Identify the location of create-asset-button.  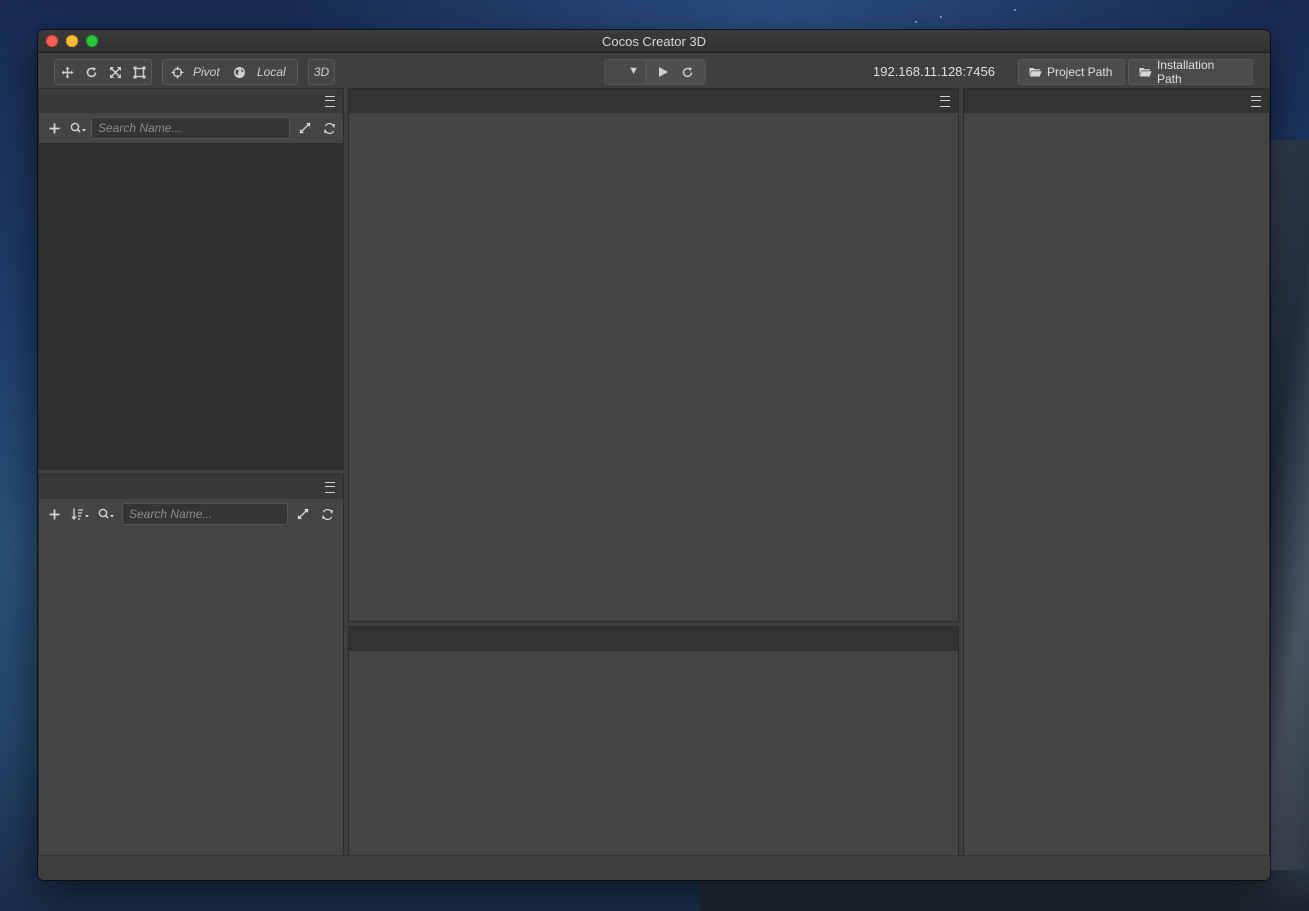
(54, 514).